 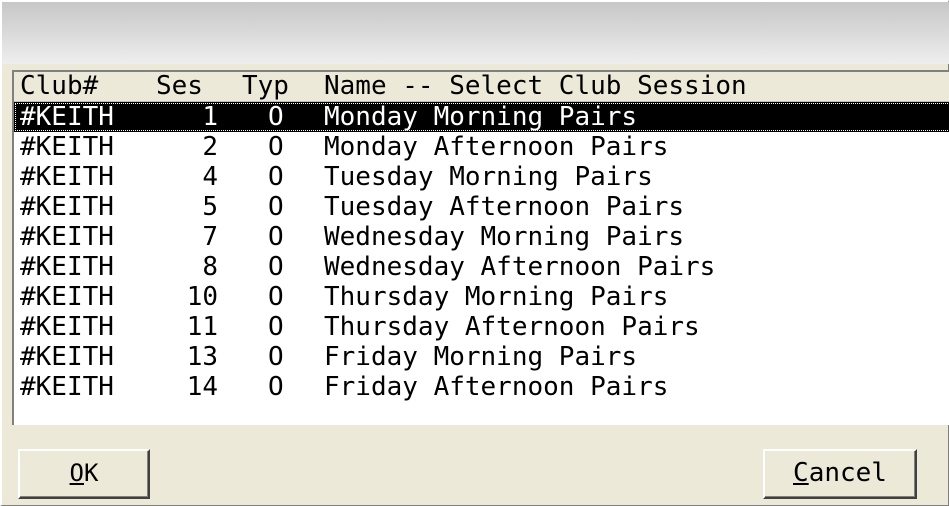 I want to click on session-name-cell: Wednesday Morning Pairs, so click(x=504, y=237).